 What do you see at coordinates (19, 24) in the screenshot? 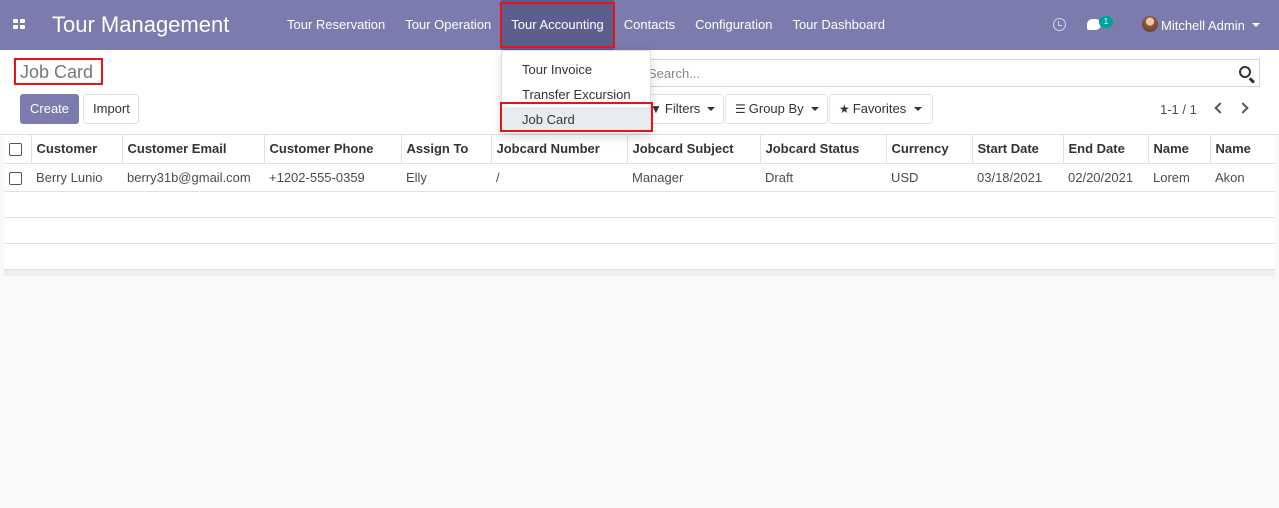
I see `apps-menu-icon` at bounding box center [19, 24].